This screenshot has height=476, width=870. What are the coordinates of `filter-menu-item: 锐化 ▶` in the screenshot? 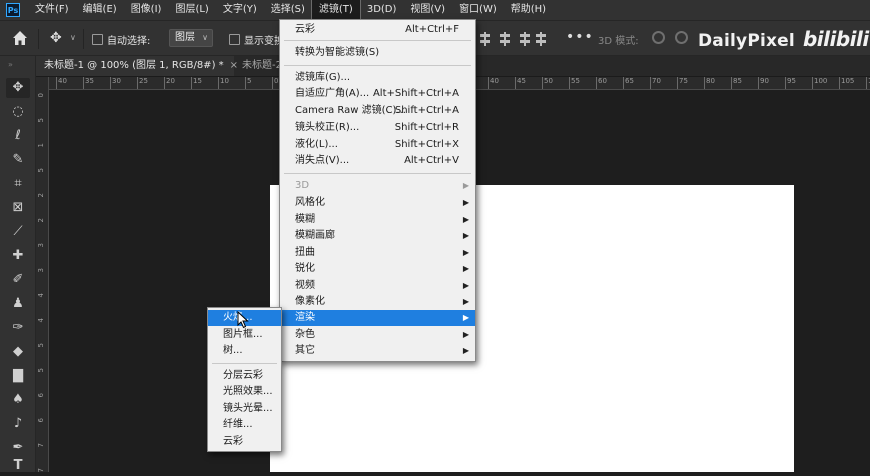 It's located at (377, 269).